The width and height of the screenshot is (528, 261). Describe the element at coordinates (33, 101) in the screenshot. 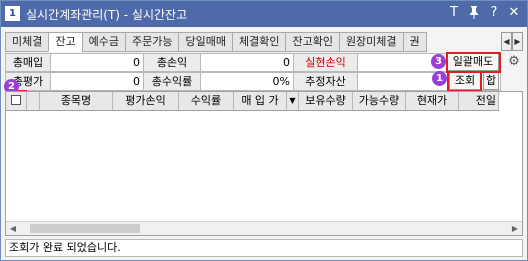

I see `row-marker-header` at that location.